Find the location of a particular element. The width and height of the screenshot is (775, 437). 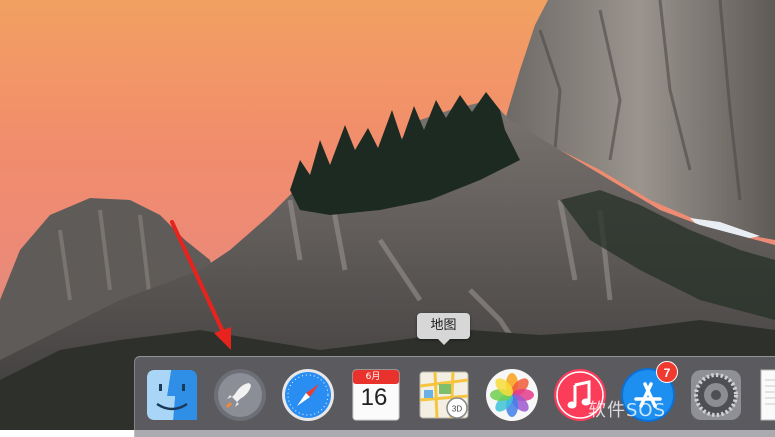

finder-icon is located at coordinates (172, 395).